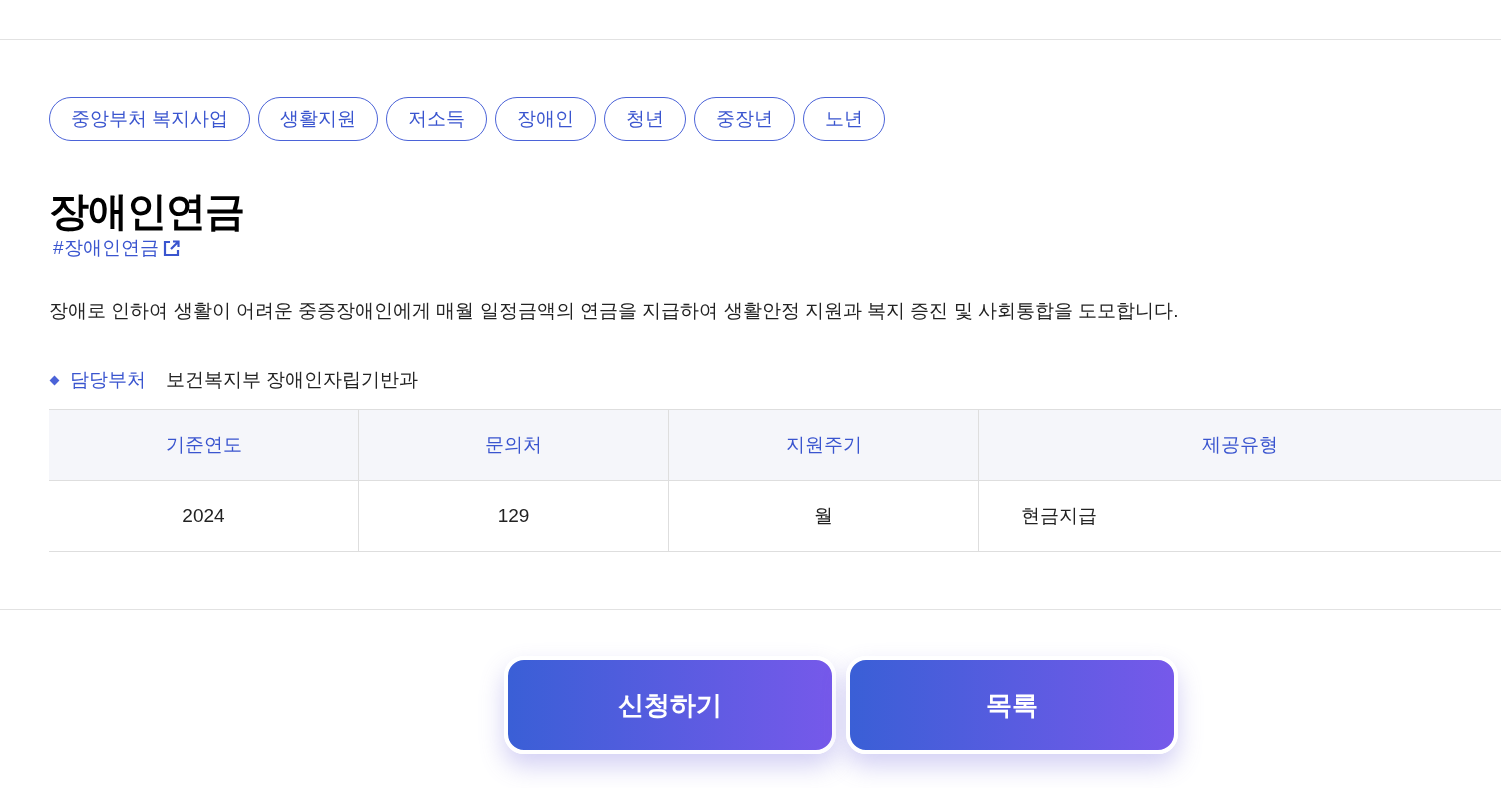 The height and width of the screenshot is (788, 1501). What do you see at coordinates (513, 516) in the screenshot?
I see `table-cell: 129` at bounding box center [513, 516].